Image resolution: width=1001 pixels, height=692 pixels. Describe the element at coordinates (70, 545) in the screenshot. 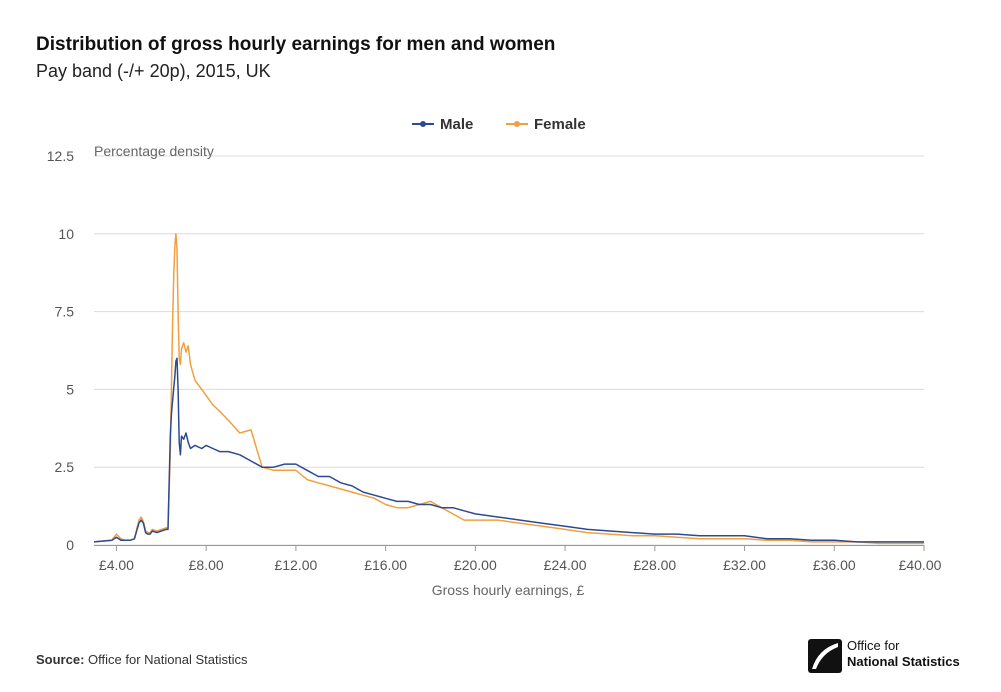

I see `y-tick-label: 0` at that location.